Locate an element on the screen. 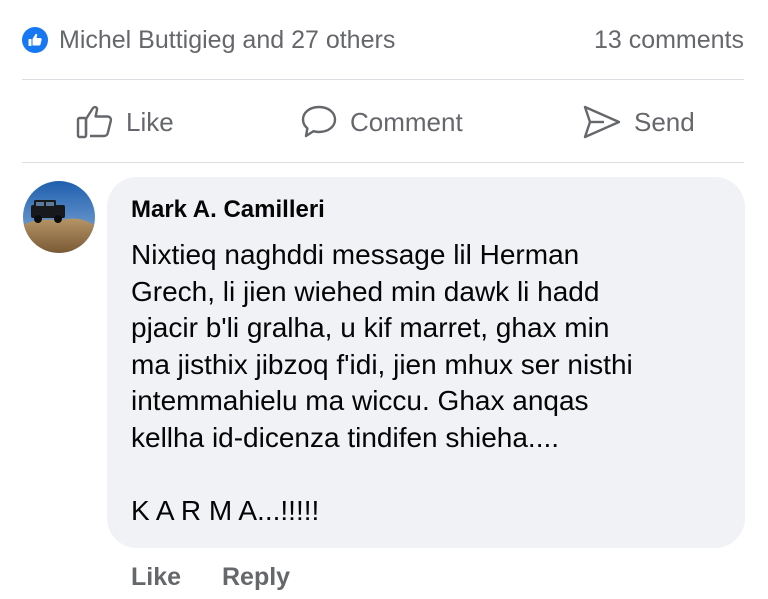  send-button: Send is located at coordinates (638, 122).